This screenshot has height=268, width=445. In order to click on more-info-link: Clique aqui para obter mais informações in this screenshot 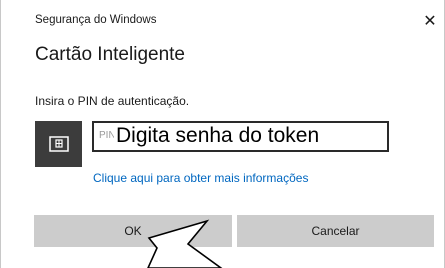, I will do `click(200, 178)`.